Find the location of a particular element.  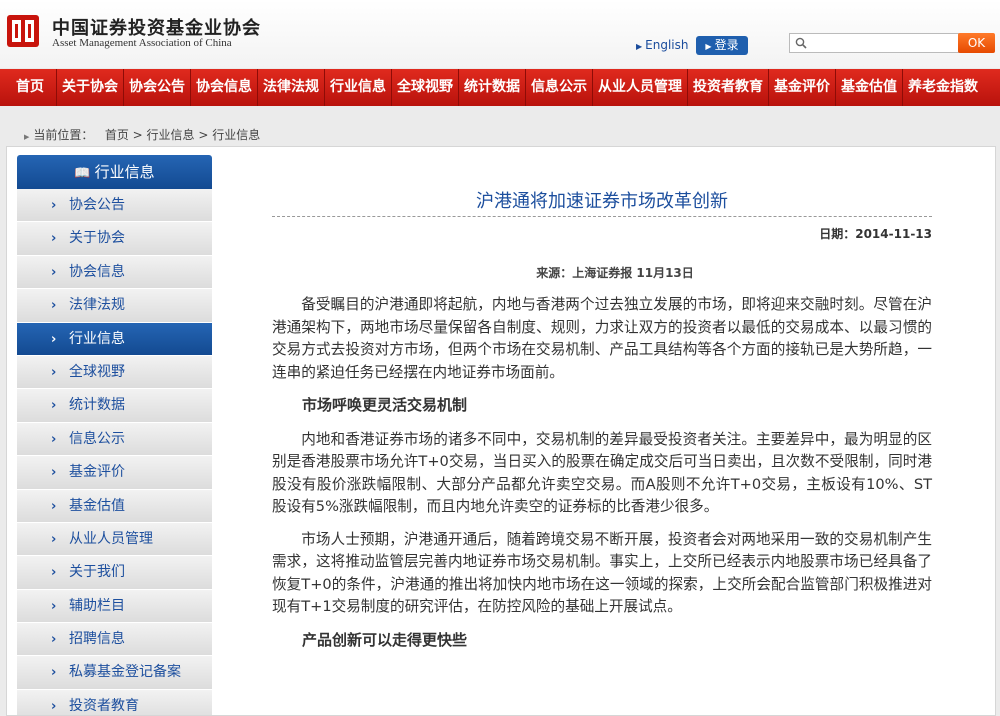

nav-item-fund-valuation: 基金估值 is located at coordinates (869, 87).